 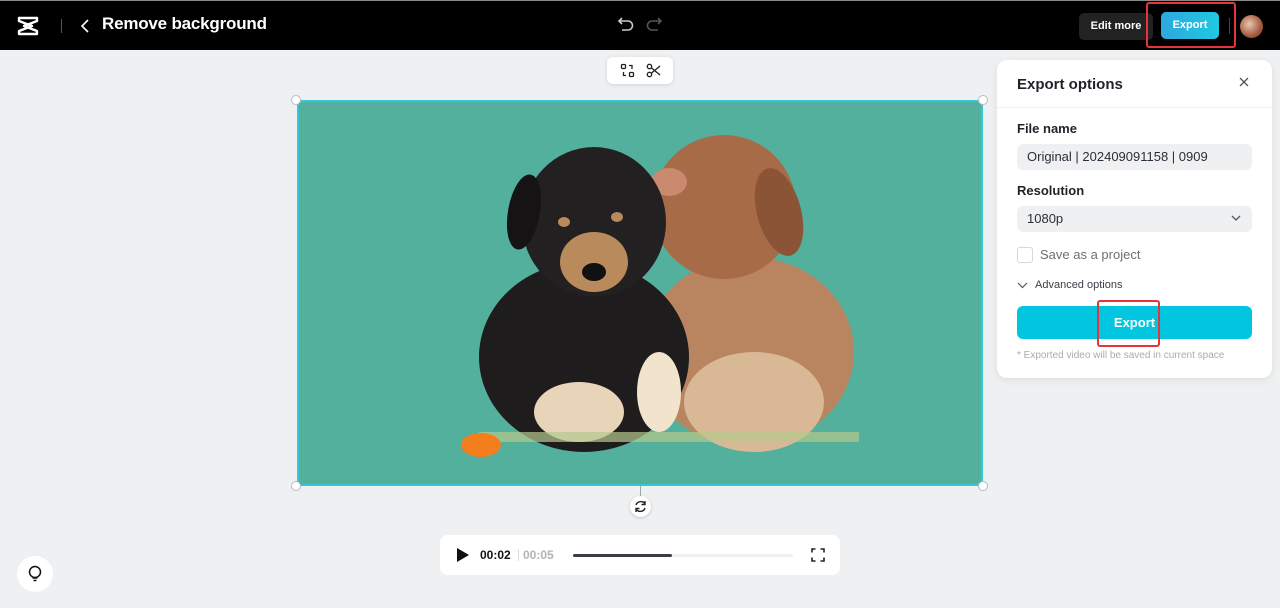 What do you see at coordinates (1116, 26) in the screenshot?
I see `edit-more-button: Edit more` at bounding box center [1116, 26].